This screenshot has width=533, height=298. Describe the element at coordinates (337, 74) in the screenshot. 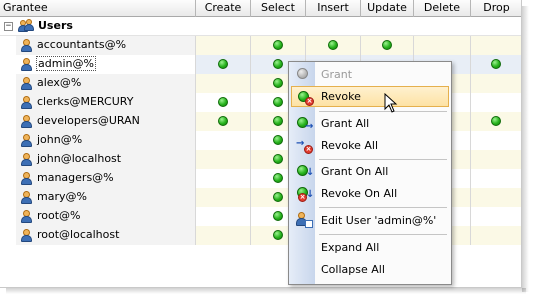

I see `menu-item-grant-label: Grant` at that location.